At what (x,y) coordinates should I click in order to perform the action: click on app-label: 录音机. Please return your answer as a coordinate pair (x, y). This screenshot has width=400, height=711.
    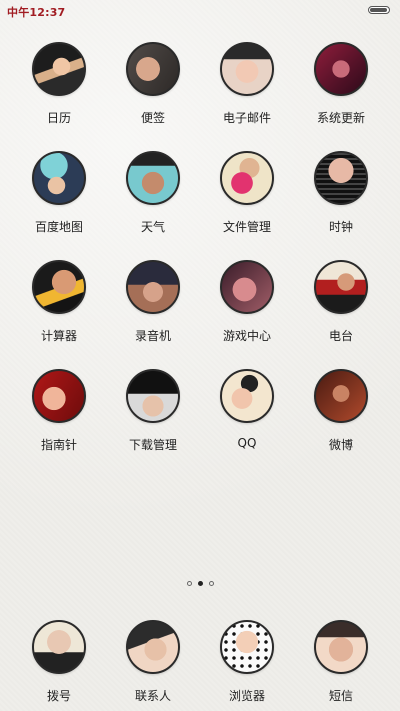
    Looking at the image, I should click on (152, 336).